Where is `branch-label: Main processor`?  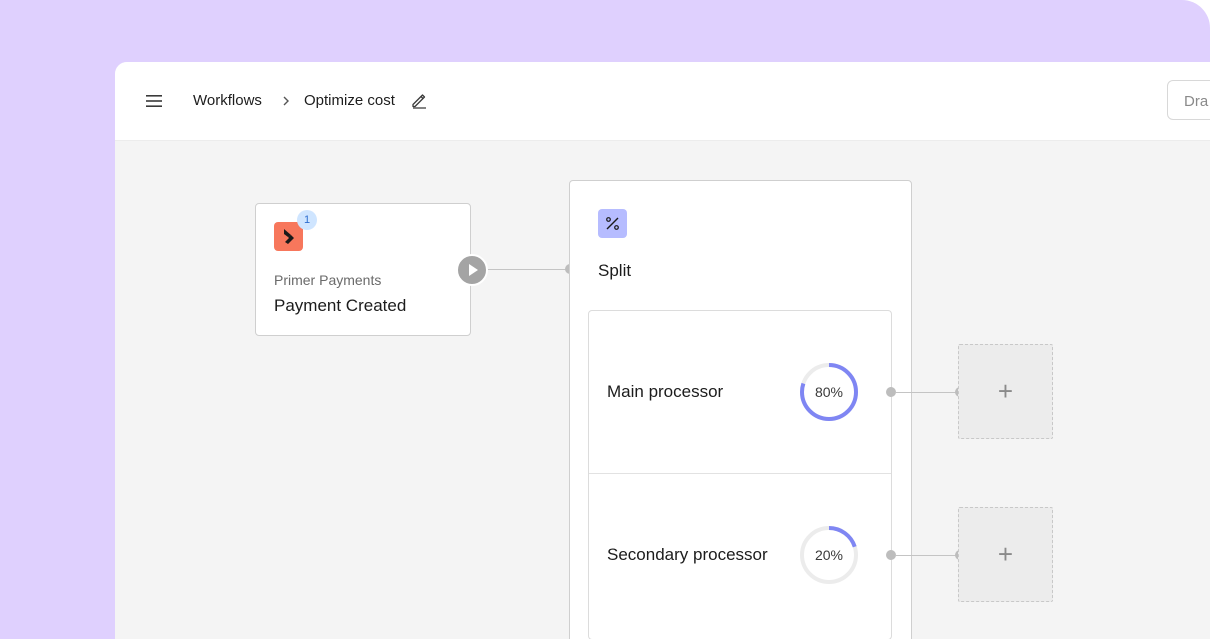
branch-label: Main processor is located at coordinates (665, 391).